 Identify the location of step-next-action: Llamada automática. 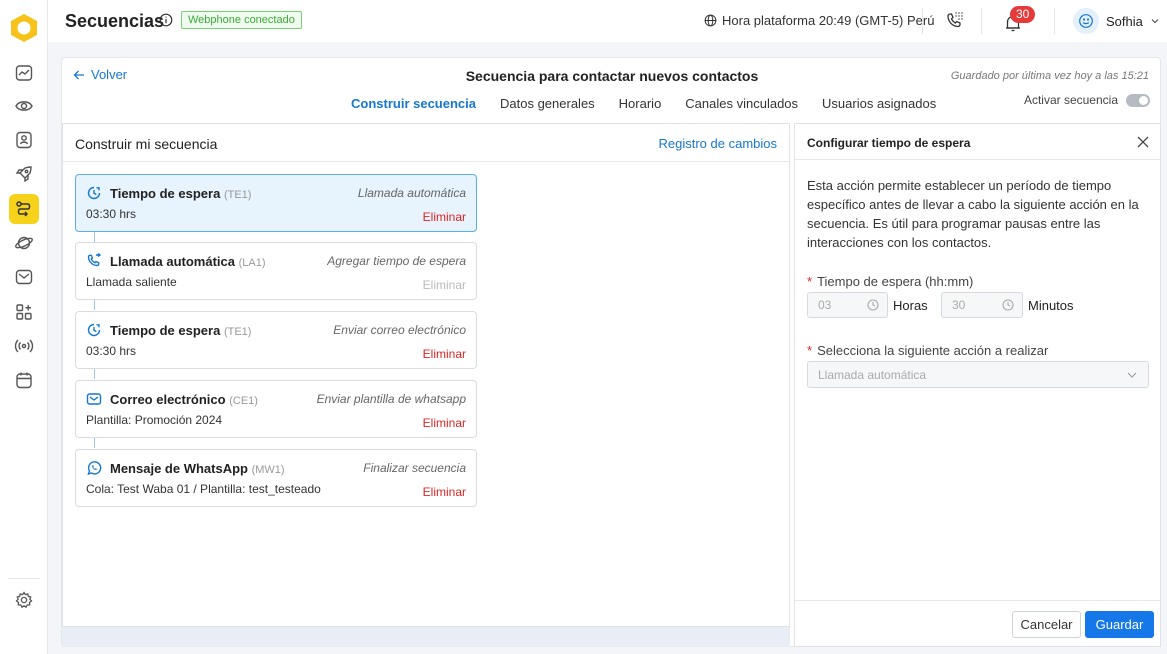
(411, 193).